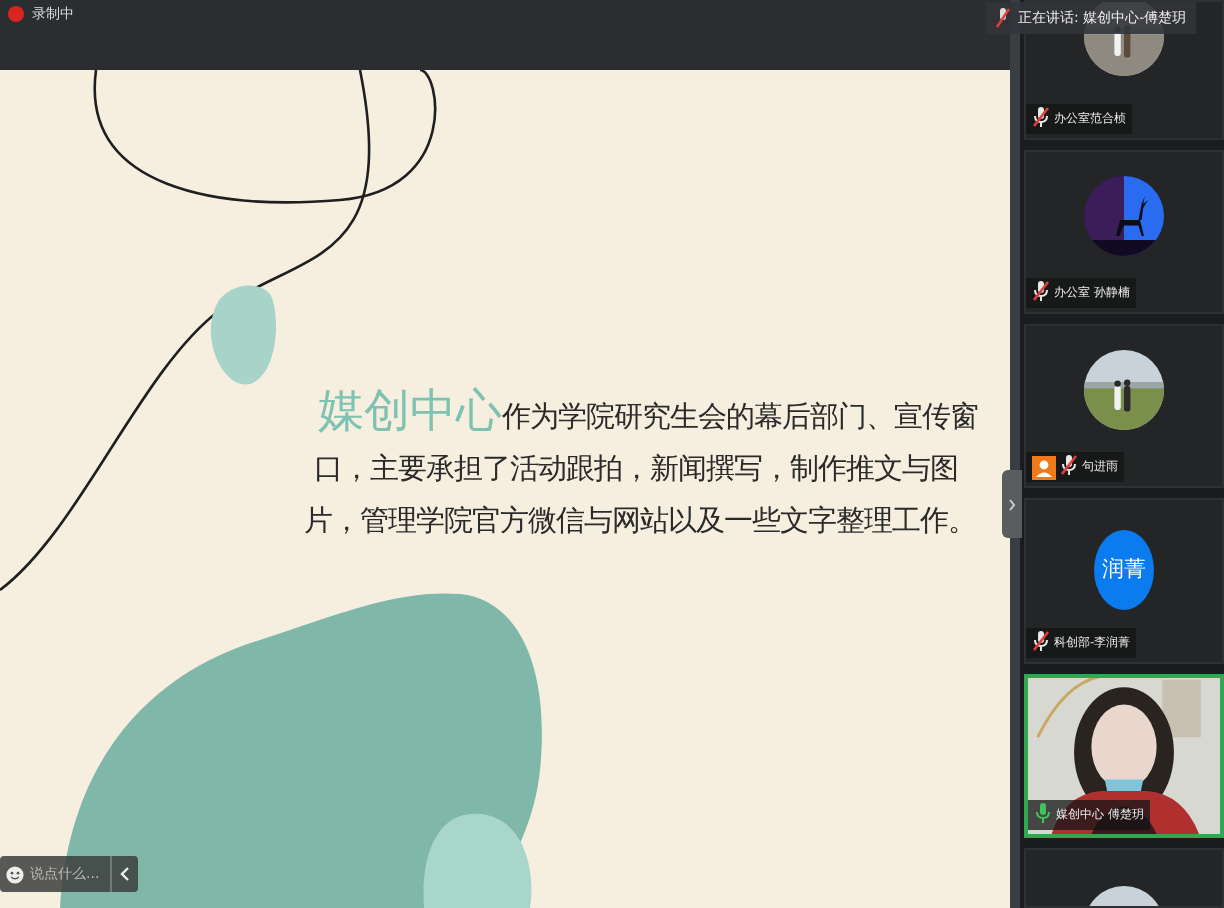 This screenshot has height=908, width=1224. Describe the element at coordinates (641, 522) in the screenshot. I see `slide-text: 片，管理学院官方微信与网站以及一些文字整理工作。` at that location.